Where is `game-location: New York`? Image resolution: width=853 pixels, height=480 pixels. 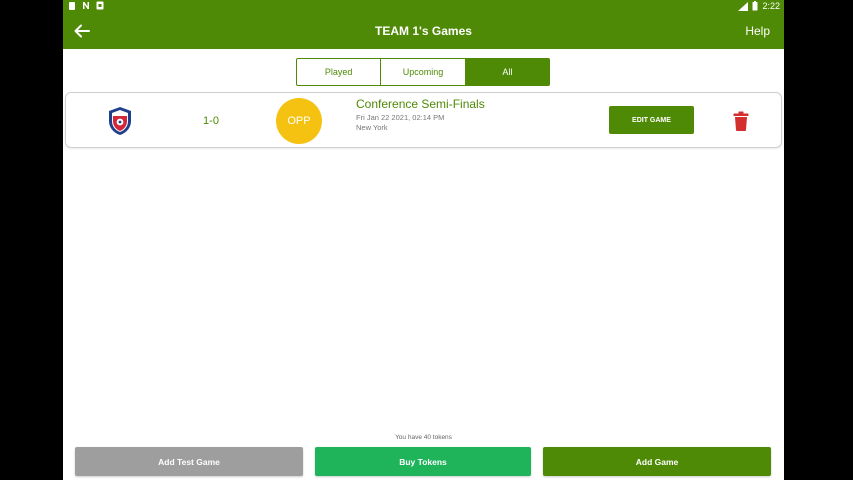 game-location: New York is located at coordinates (372, 127).